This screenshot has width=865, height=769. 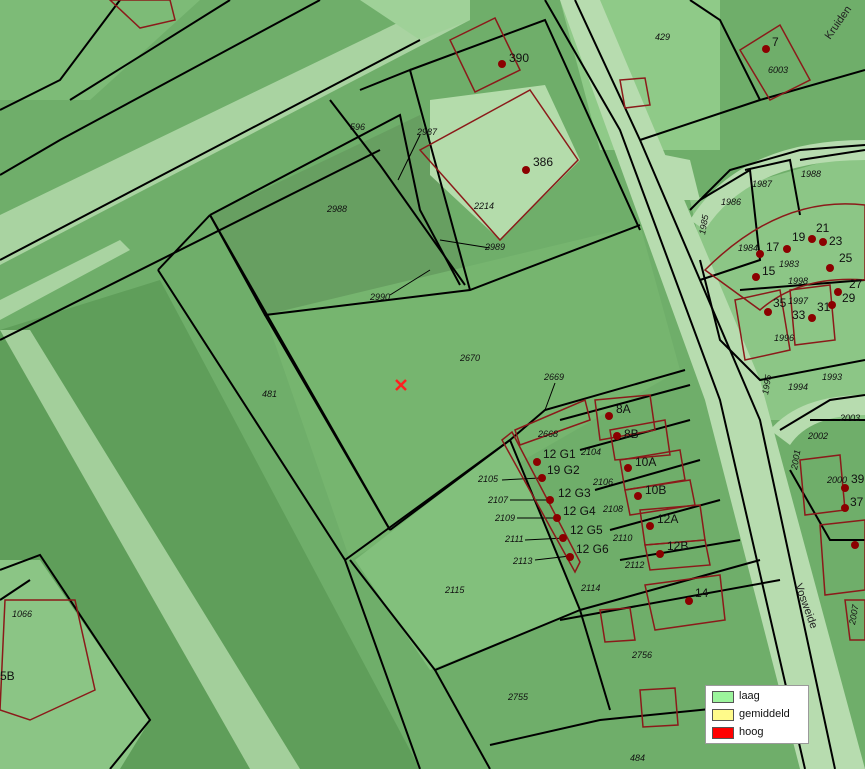 I want to click on house-label: 33, so click(x=799, y=315).